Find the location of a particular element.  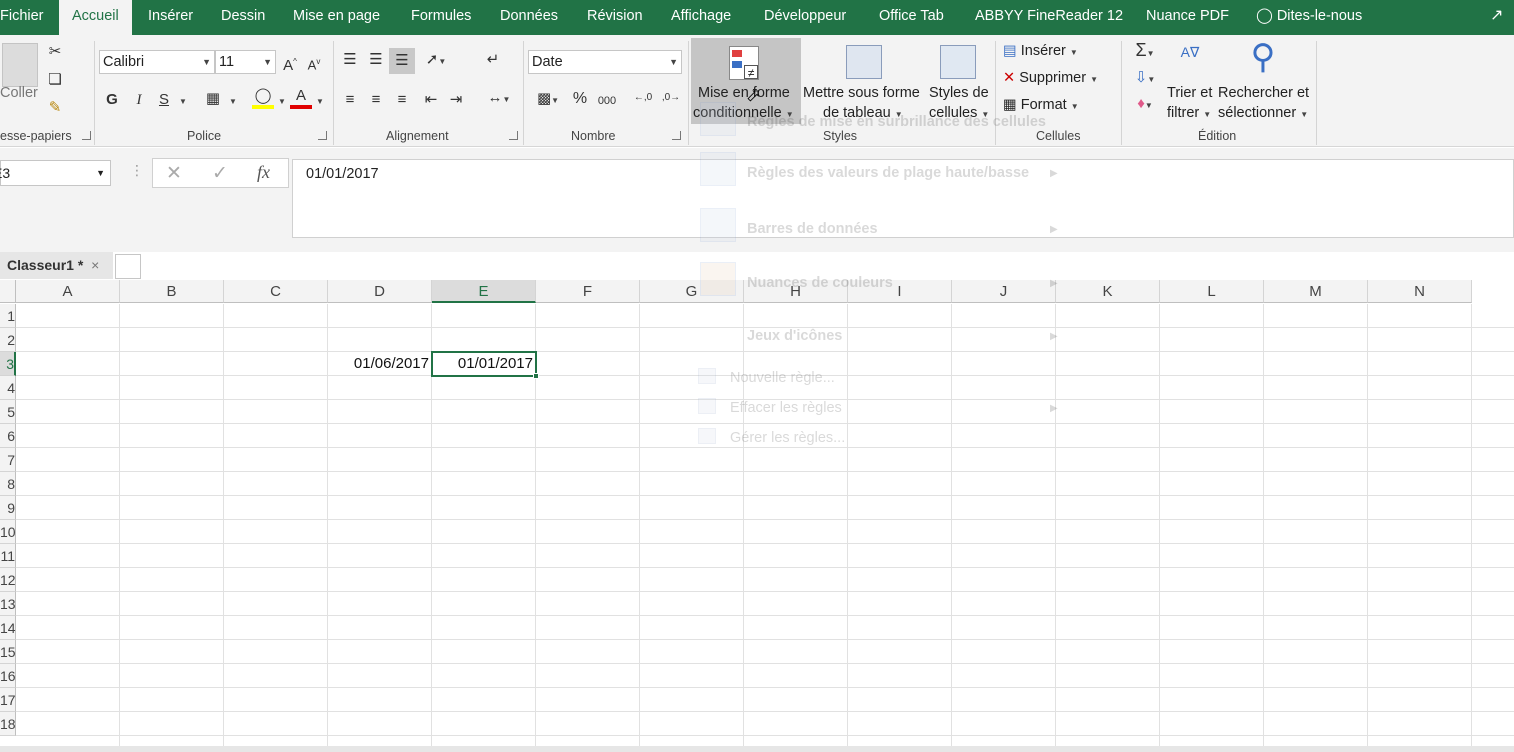

orientation-icon: ➚▼ is located at coordinates (436, 61).